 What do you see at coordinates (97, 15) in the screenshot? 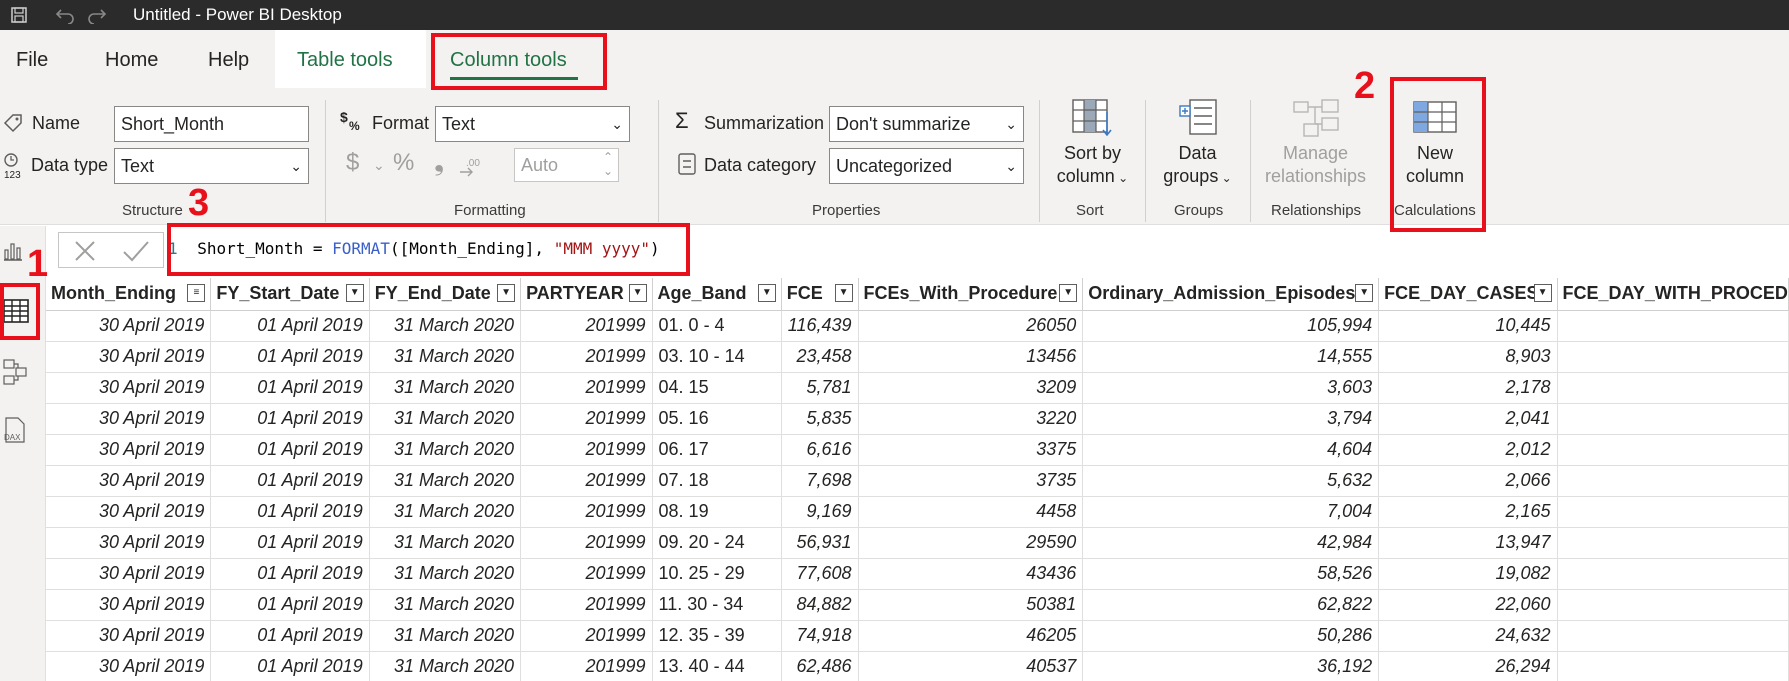
I see `redo-icon` at bounding box center [97, 15].